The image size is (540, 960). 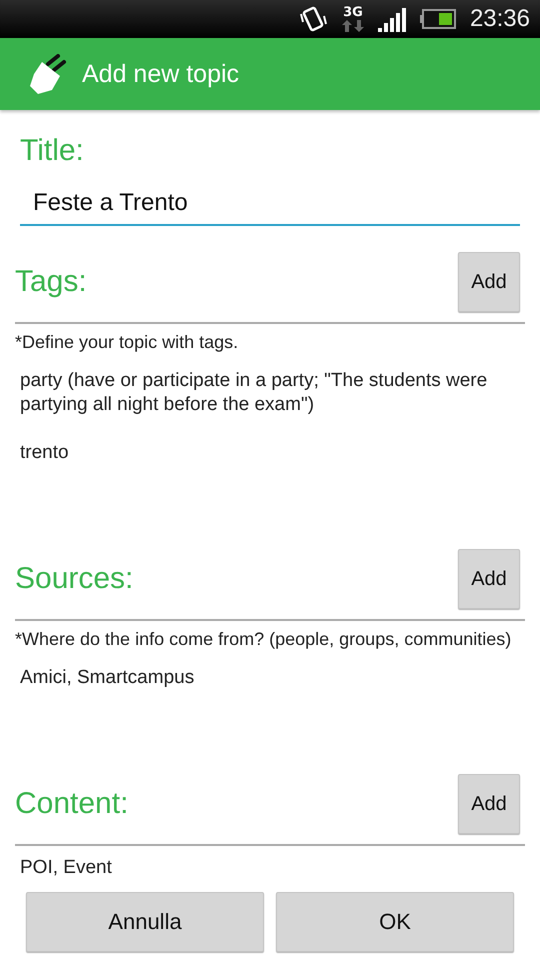 I want to click on section-heading: Tags:, so click(x=51, y=282).